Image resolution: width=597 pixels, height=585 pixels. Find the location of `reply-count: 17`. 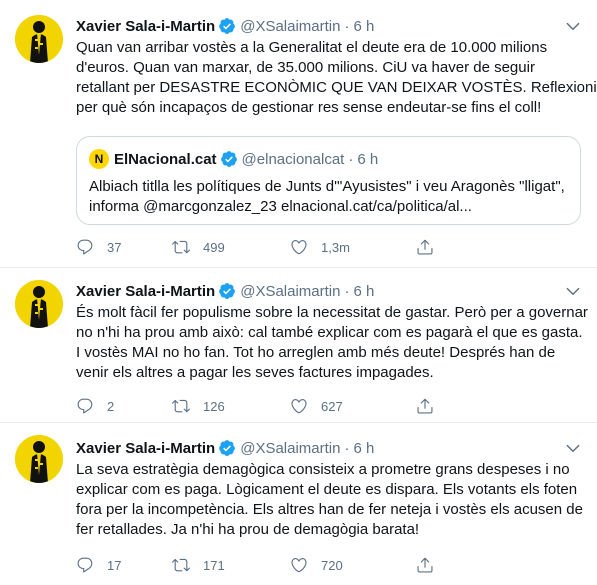

reply-count: 17 is located at coordinates (114, 565).